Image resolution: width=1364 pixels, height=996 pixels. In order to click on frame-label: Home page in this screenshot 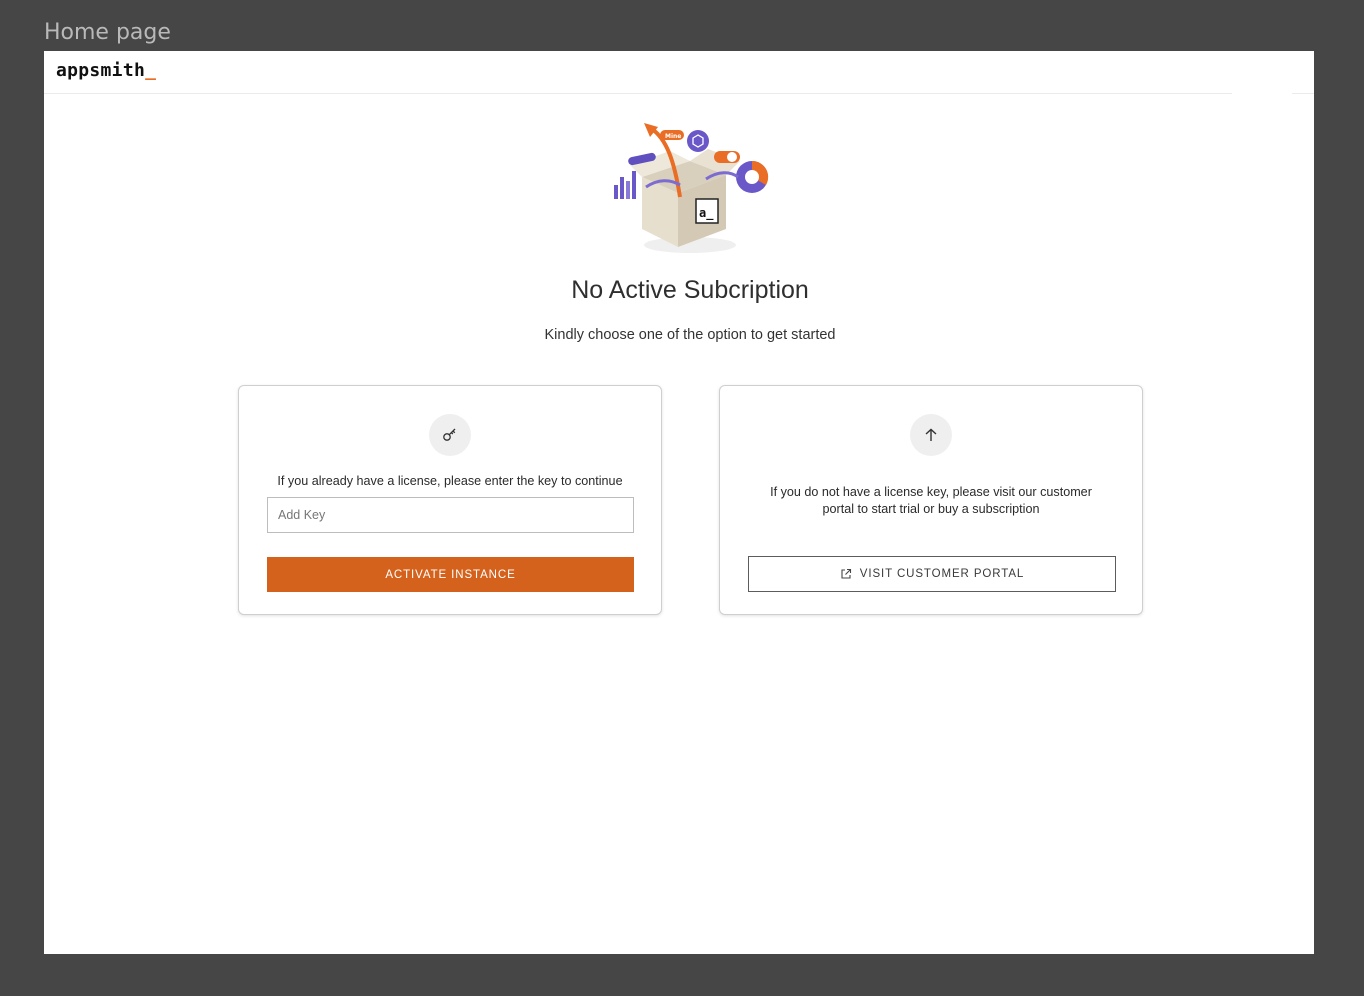, I will do `click(107, 32)`.